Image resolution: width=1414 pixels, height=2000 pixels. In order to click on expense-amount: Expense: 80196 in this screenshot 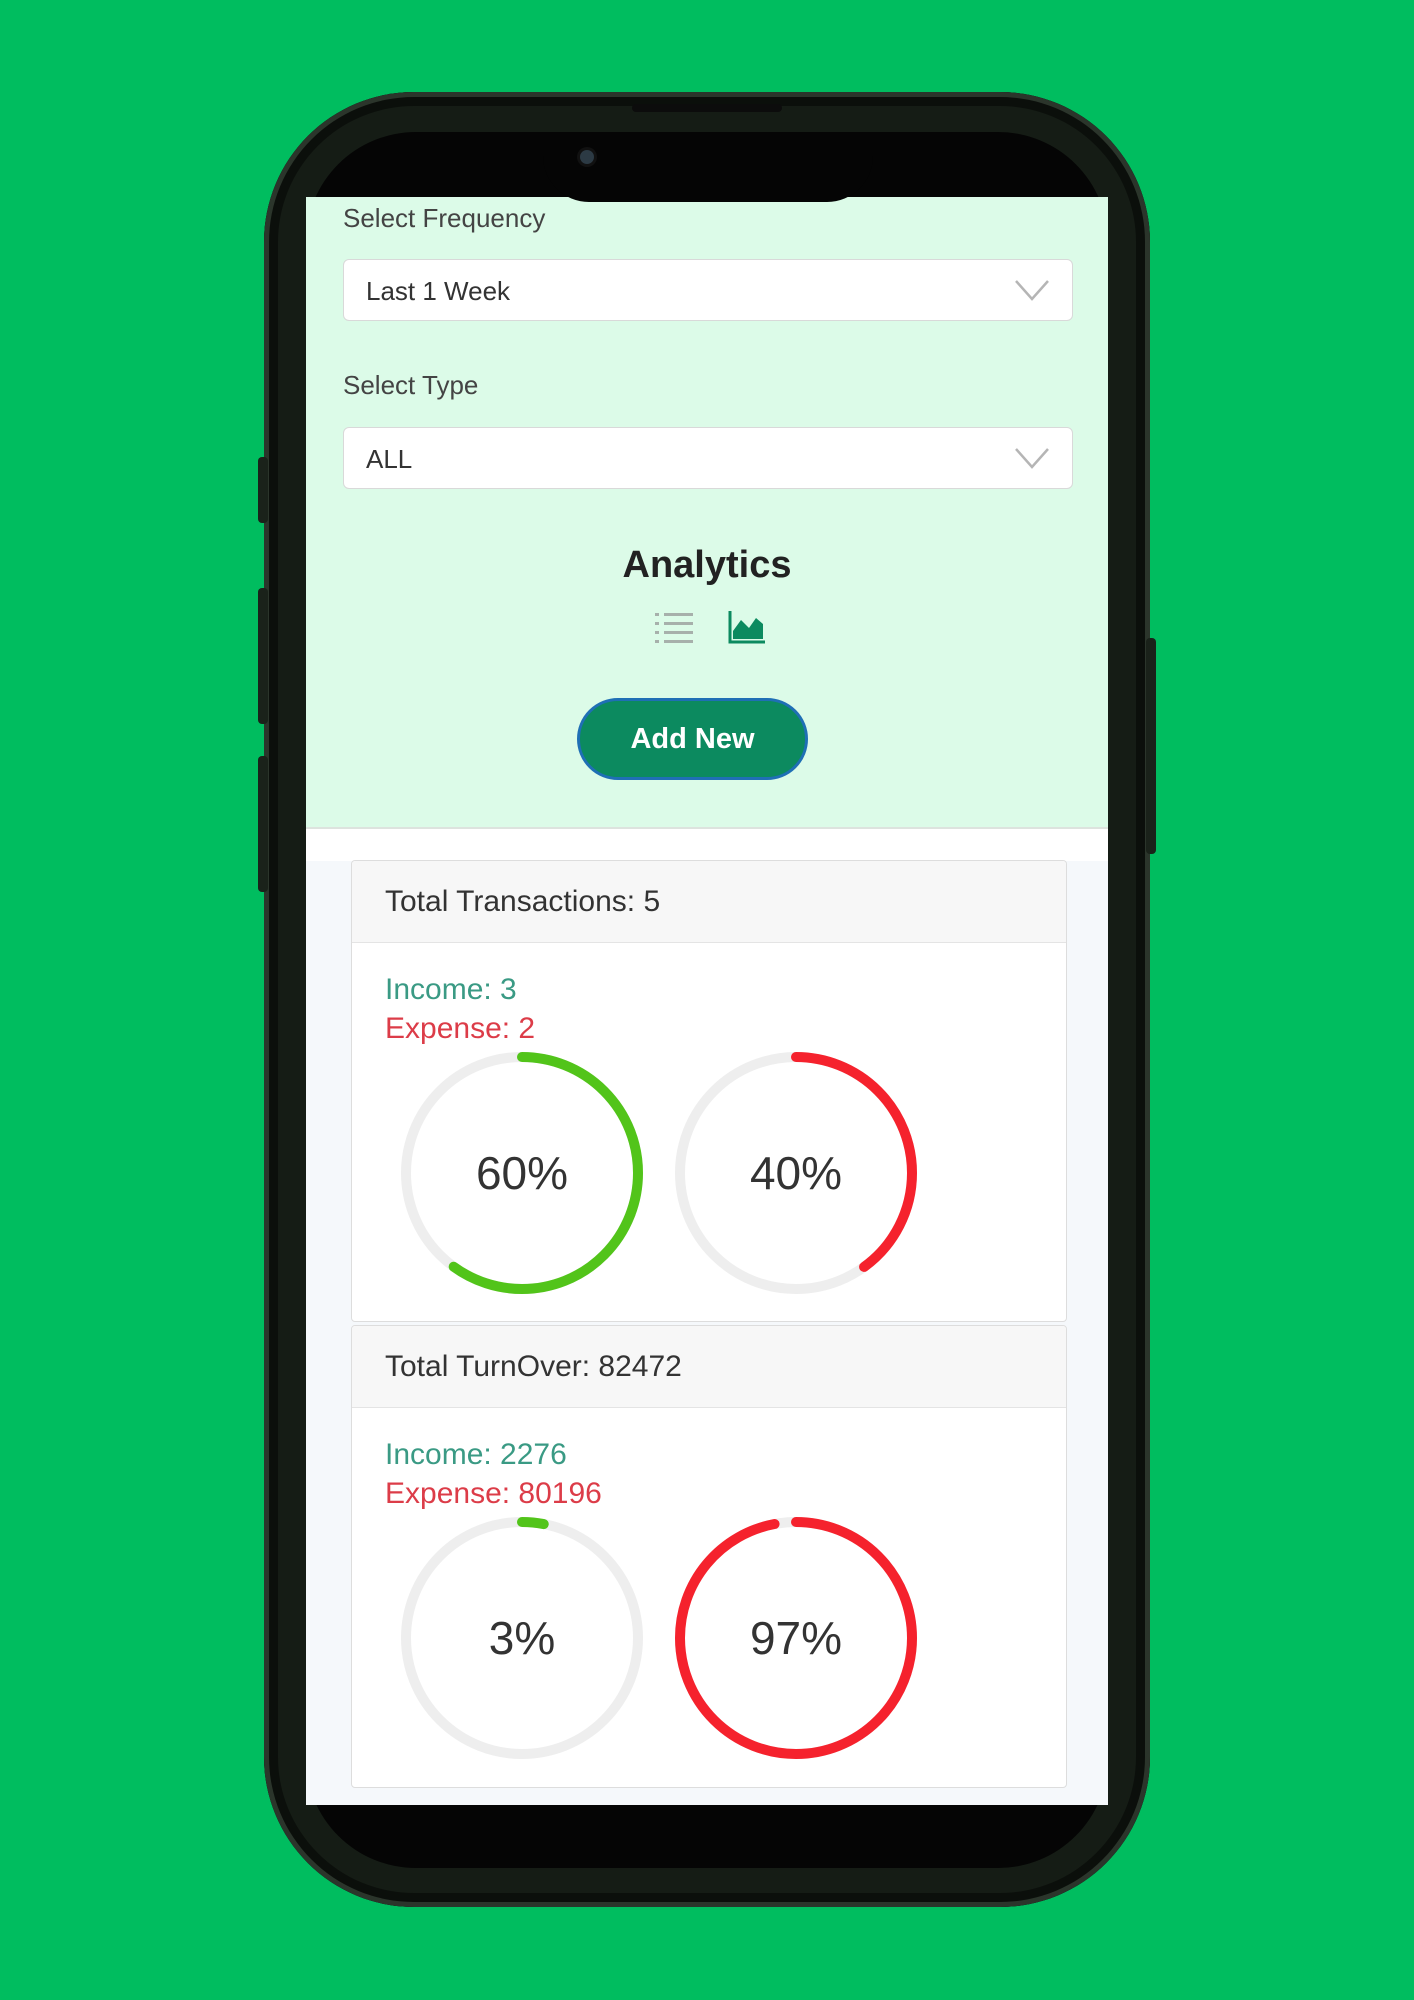, I will do `click(493, 1493)`.